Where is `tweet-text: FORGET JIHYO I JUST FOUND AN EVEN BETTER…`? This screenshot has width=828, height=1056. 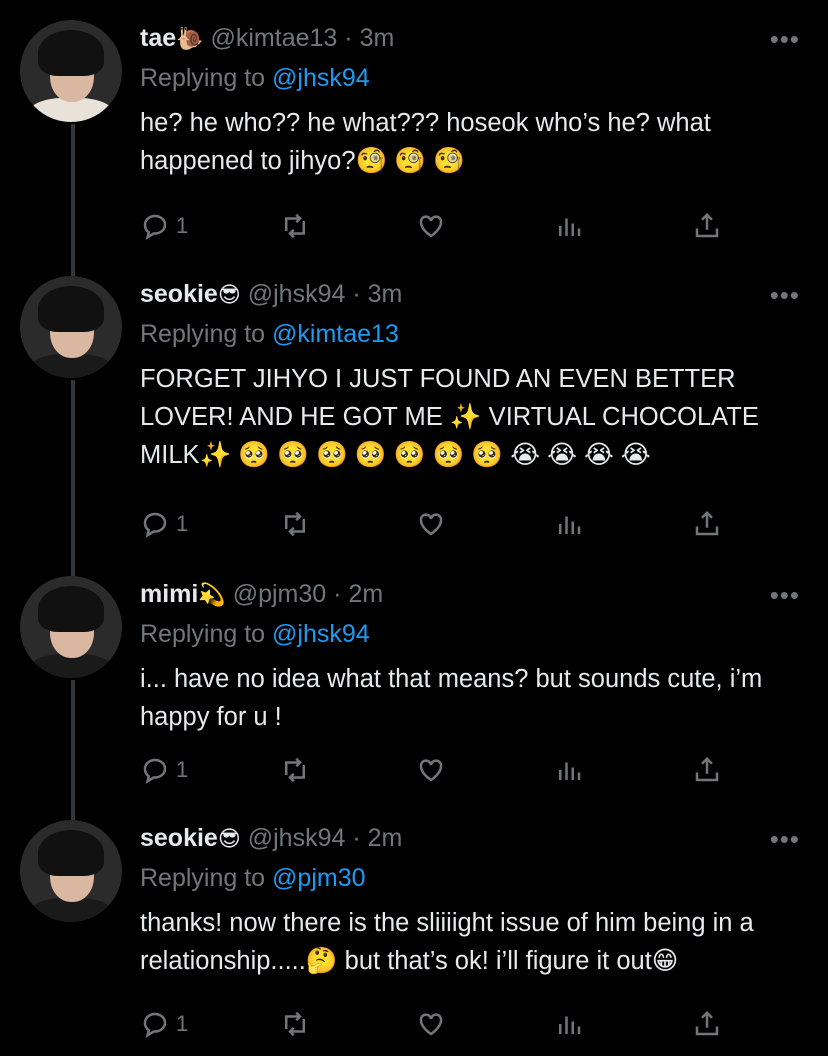
tweet-text: FORGET JIHYO I JUST FOUND AN EVEN BETTER… is located at coordinates (449, 417).